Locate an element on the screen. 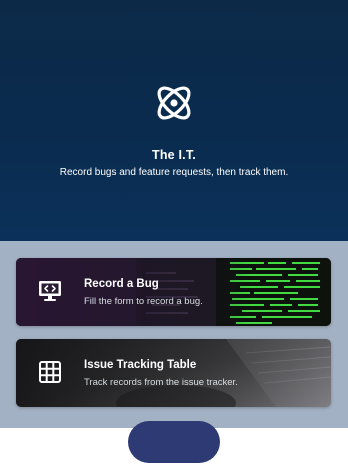  bottom-action-button is located at coordinates (174, 442).